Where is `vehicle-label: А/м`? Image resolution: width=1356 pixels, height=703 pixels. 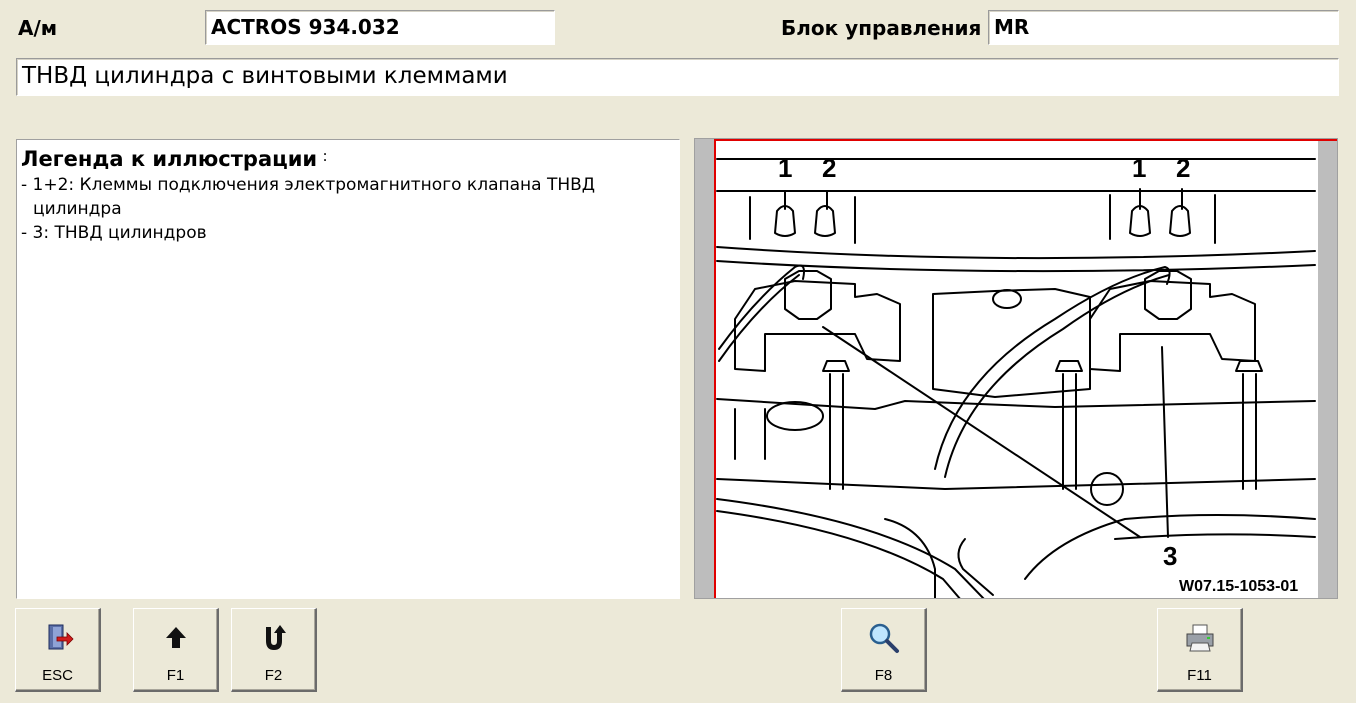
vehicle-label: А/м is located at coordinates (38, 28).